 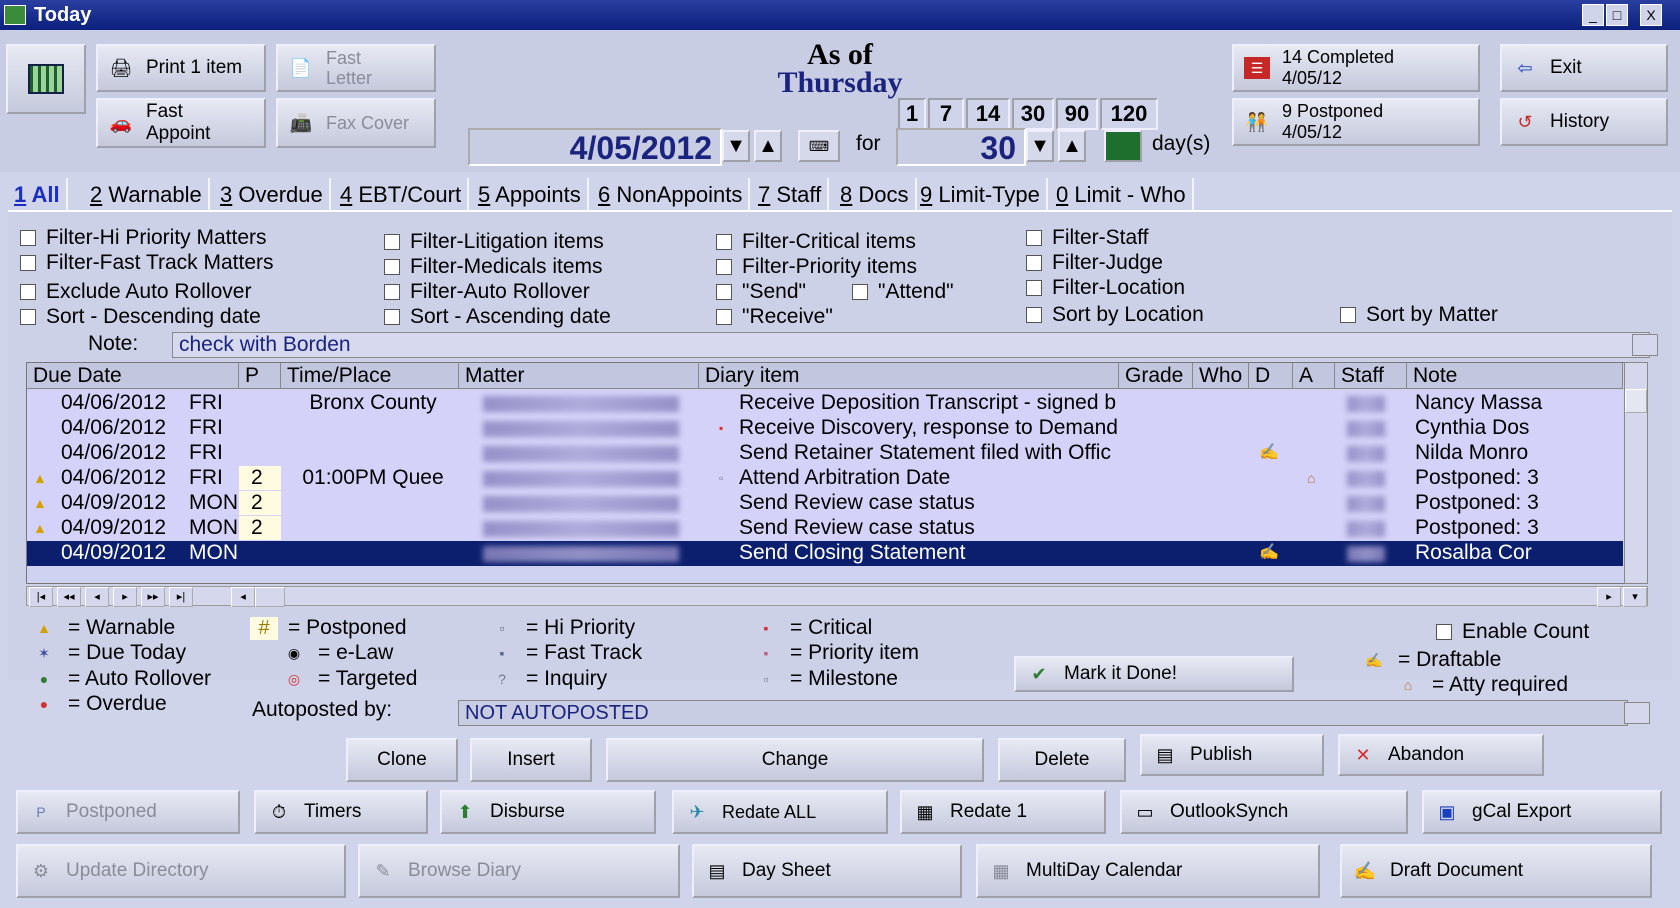 What do you see at coordinates (519, 871) in the screenshot?
I see `browse-diary-button: ✎ Browse Diary` at bounding box center [519, 871].